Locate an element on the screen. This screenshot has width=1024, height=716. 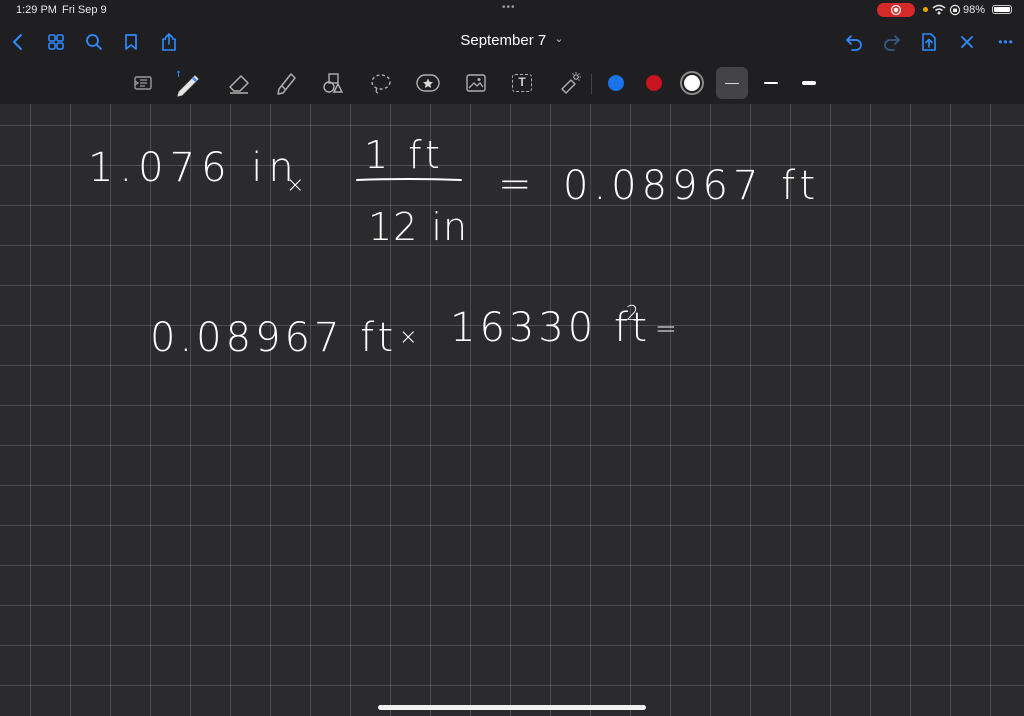
status-bar: 1:29 PM Fri Sep 9 ••• 98% is located at coordinates (512, 10).